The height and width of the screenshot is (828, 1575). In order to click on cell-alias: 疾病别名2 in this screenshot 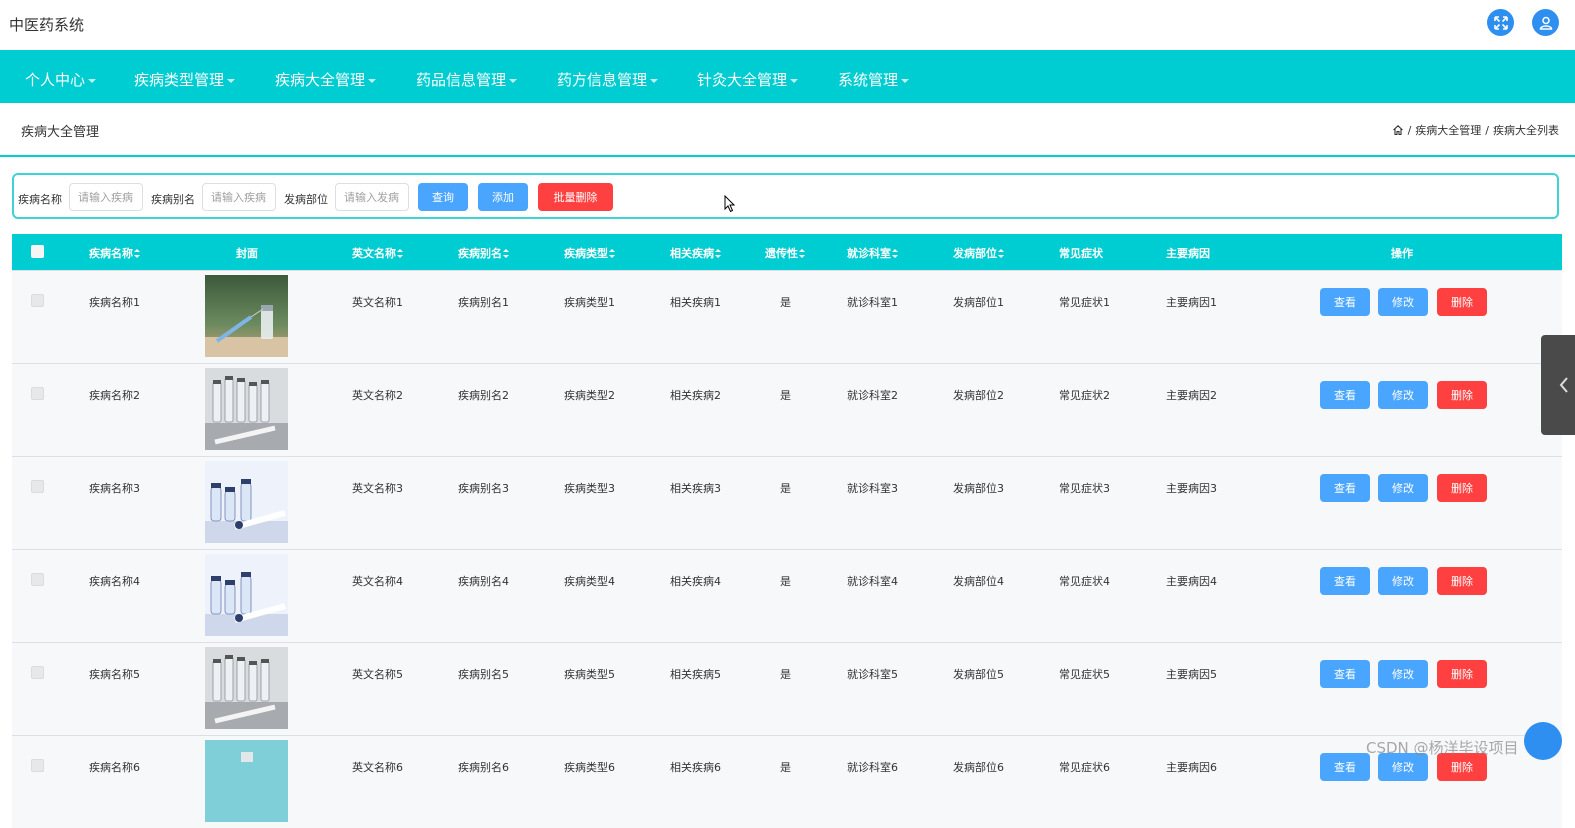, I will do `click(483, 395)`.